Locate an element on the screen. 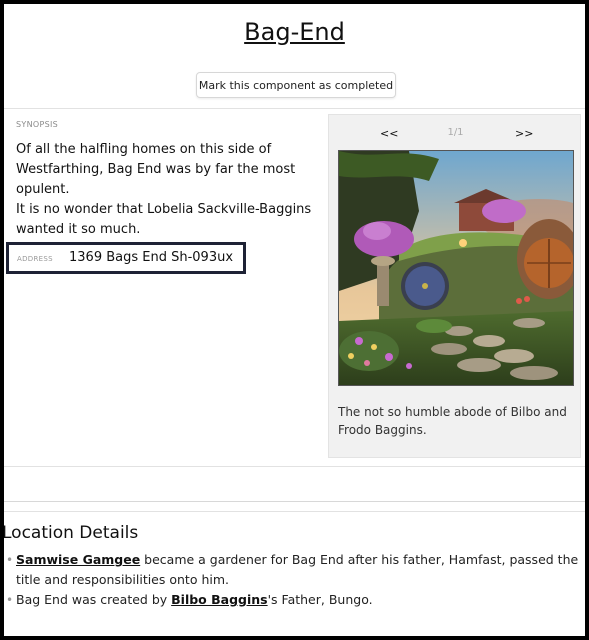 The image size is (589, 640). mark-completed-button: Mark this component as completed is located at coordinates (296, 85).